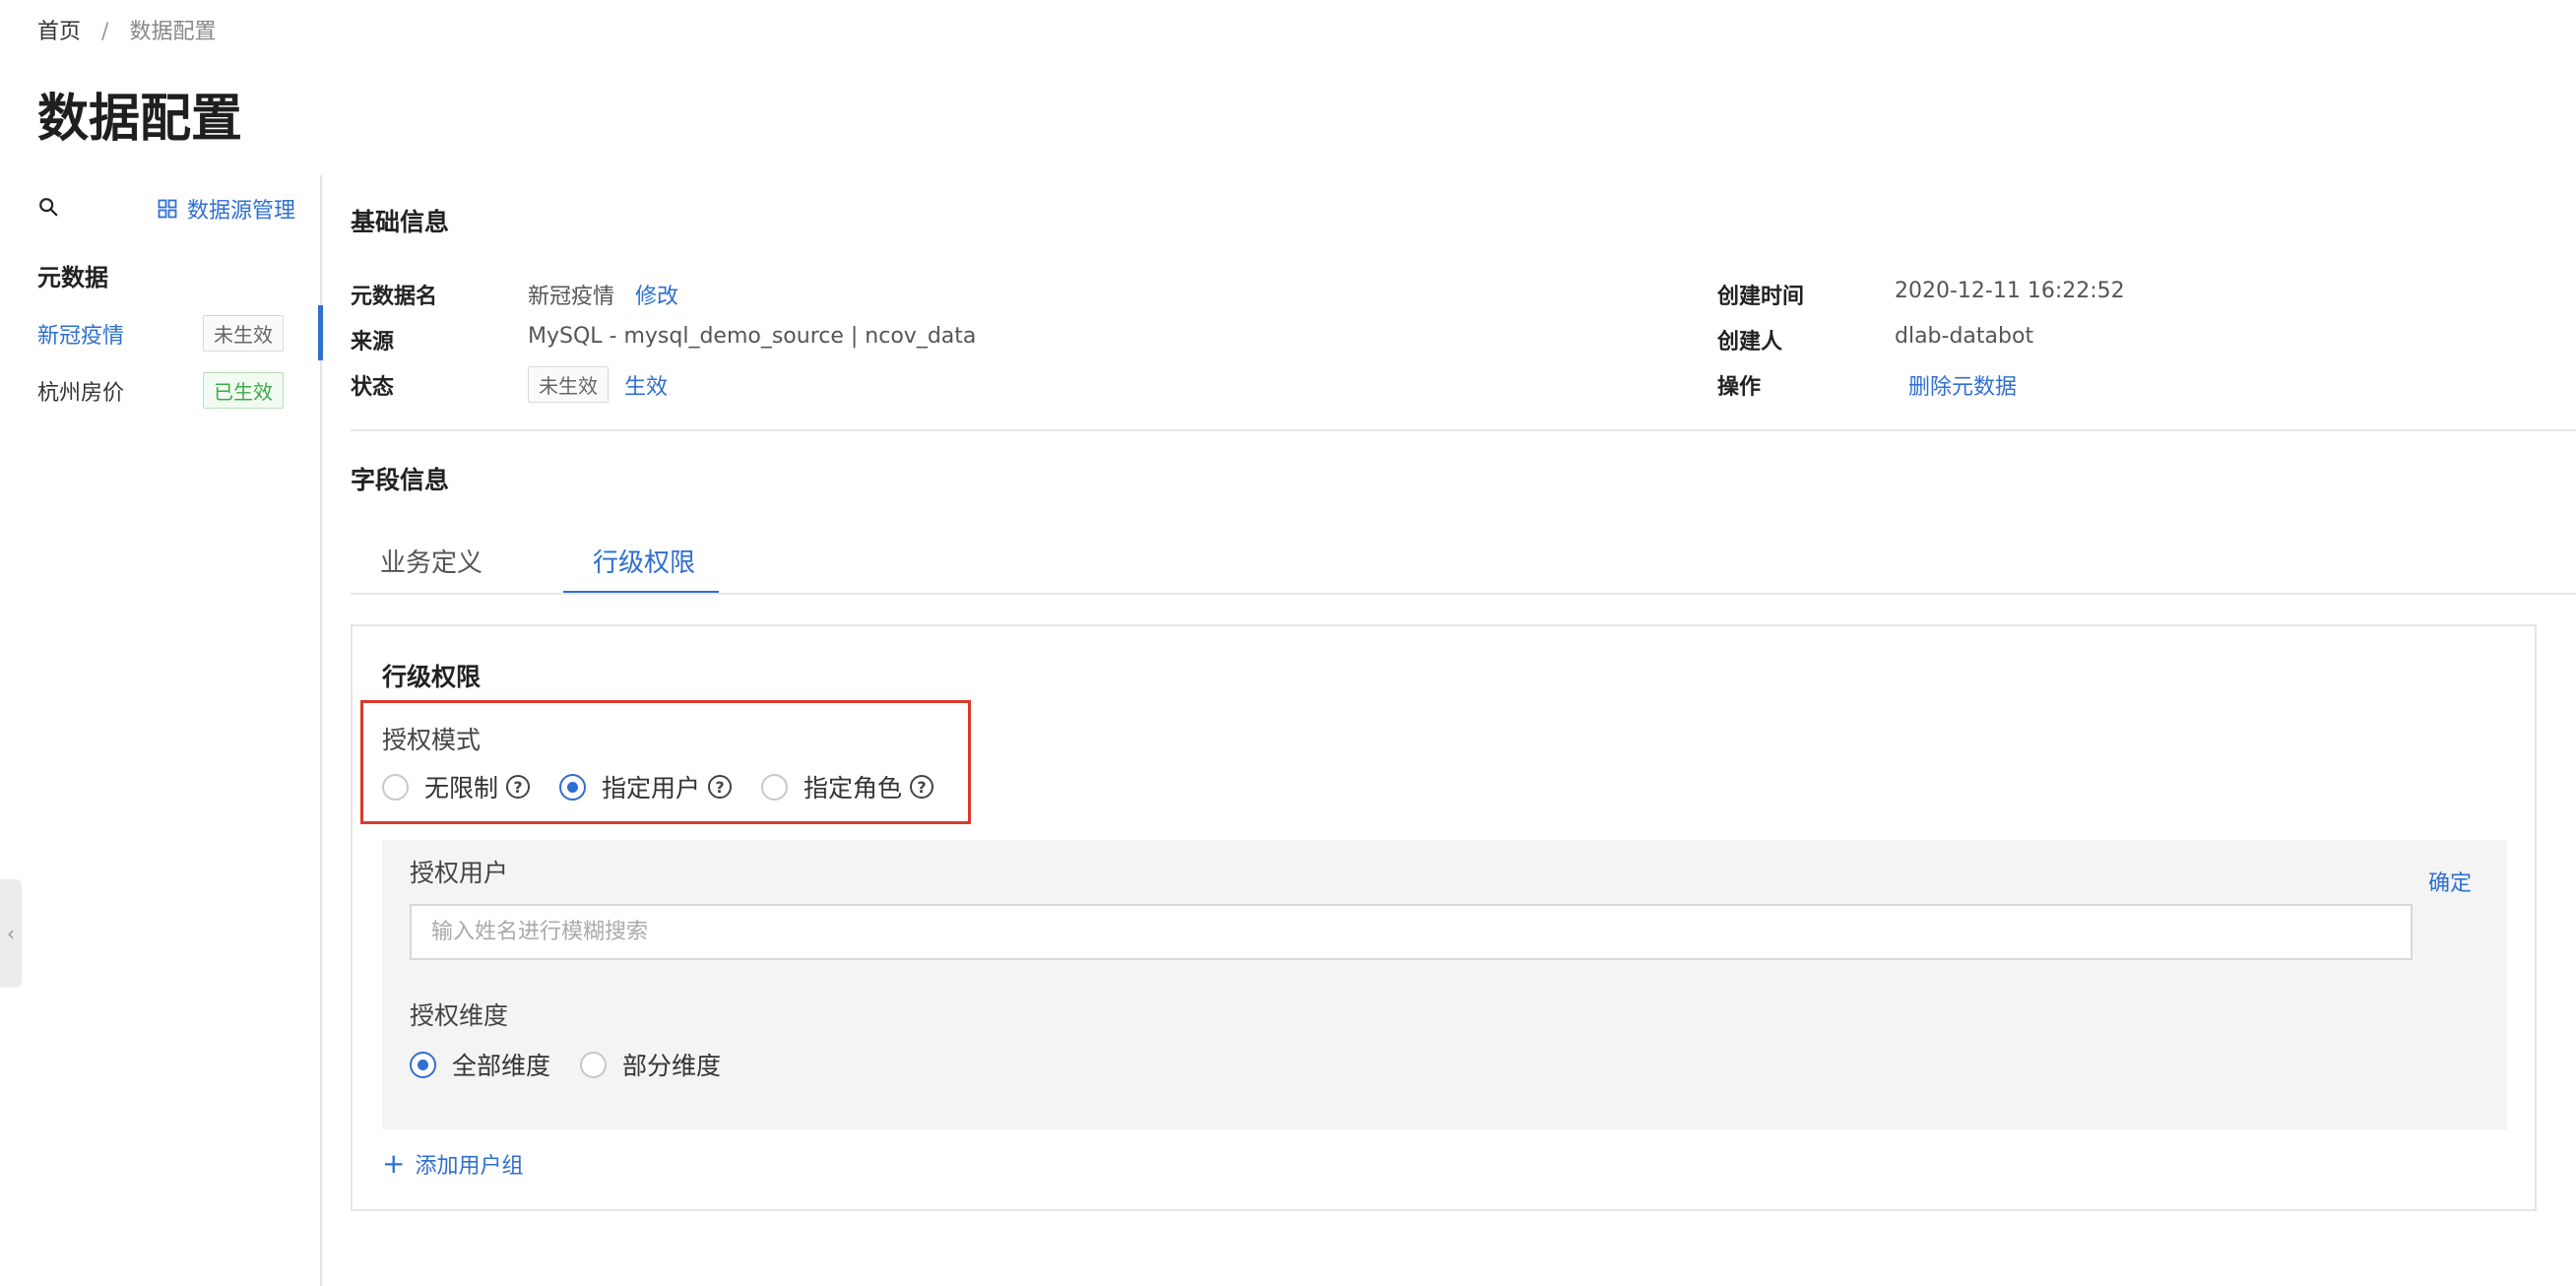  What do you see at coordinates (243, 391) in the screenshot?
I see `status-badge: 已生效` at bounding box center [243, 391].